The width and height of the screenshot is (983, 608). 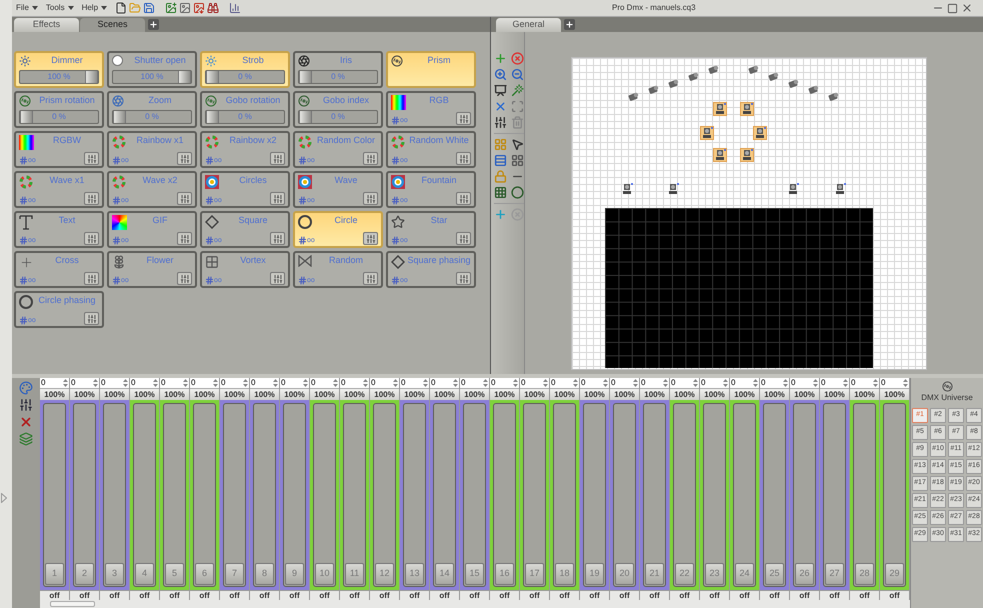 I want to click on fader-track: 10, so click(x=324, y=495).